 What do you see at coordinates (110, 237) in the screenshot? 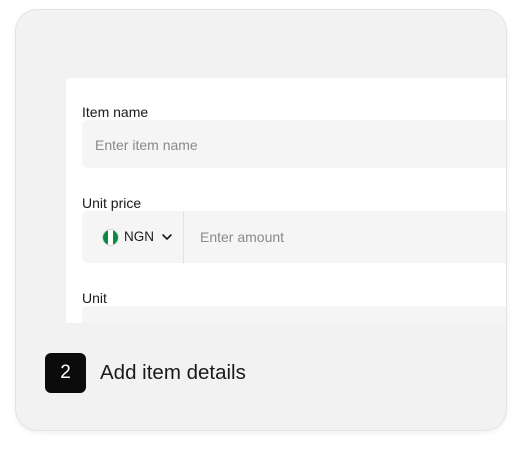
I see `nigeria-flag-icon` at bounding box center [110, 237].